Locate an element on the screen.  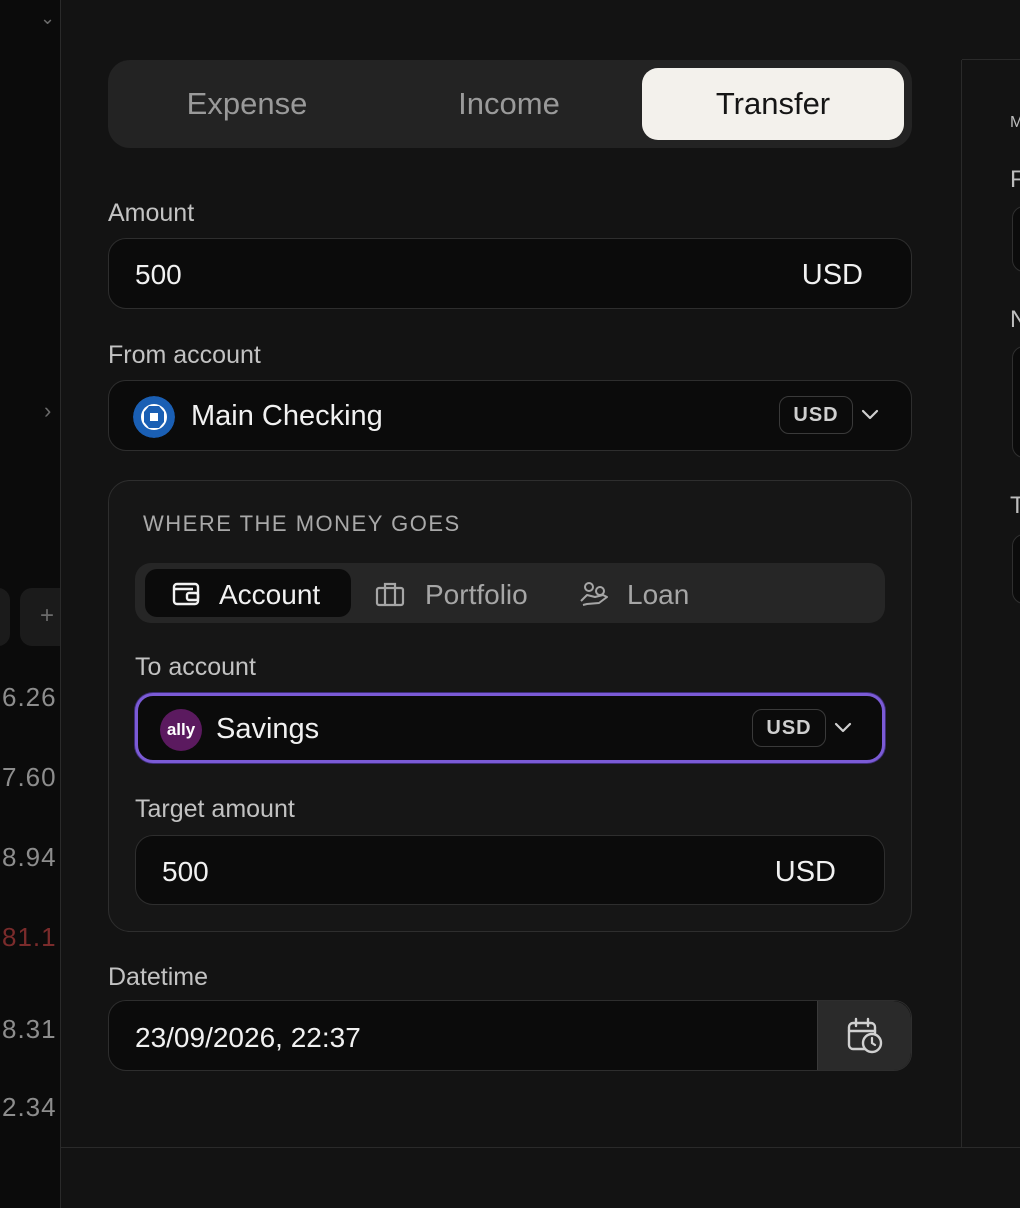
tab-income: Income is located at coordinates (509, 104).